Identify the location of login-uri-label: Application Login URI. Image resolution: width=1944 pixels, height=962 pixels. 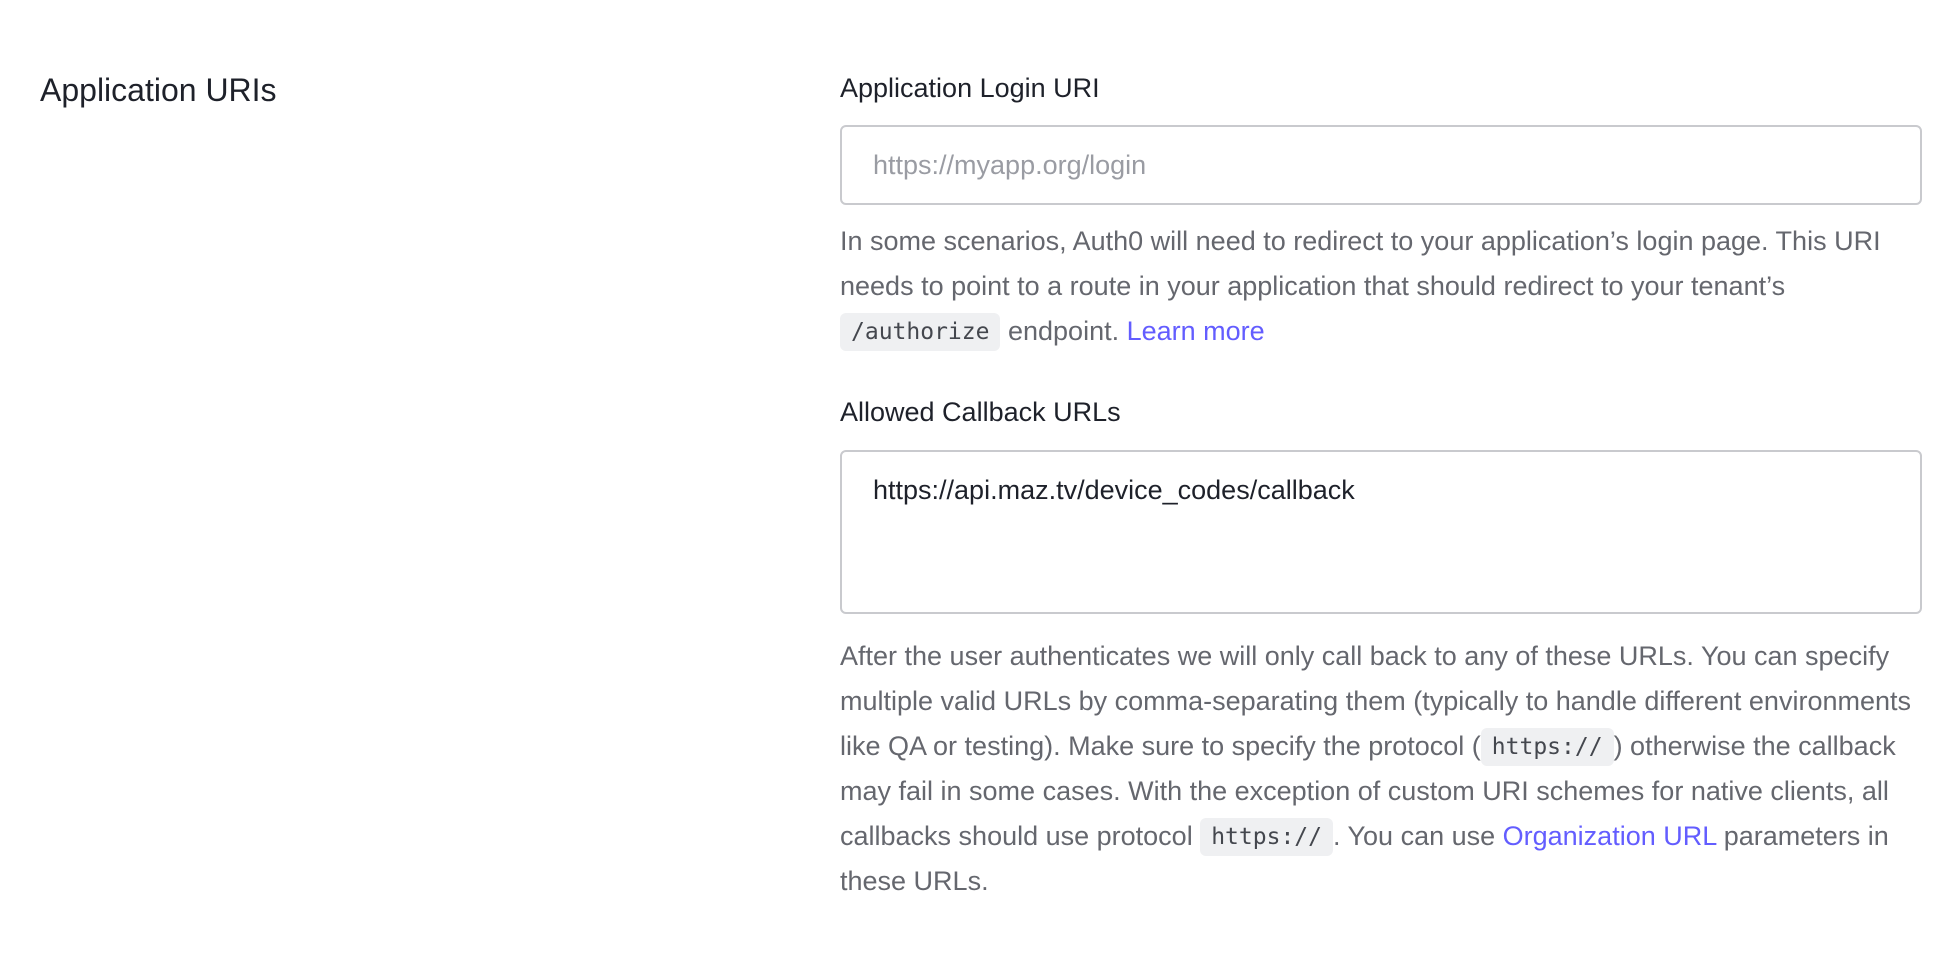
(970, 88).